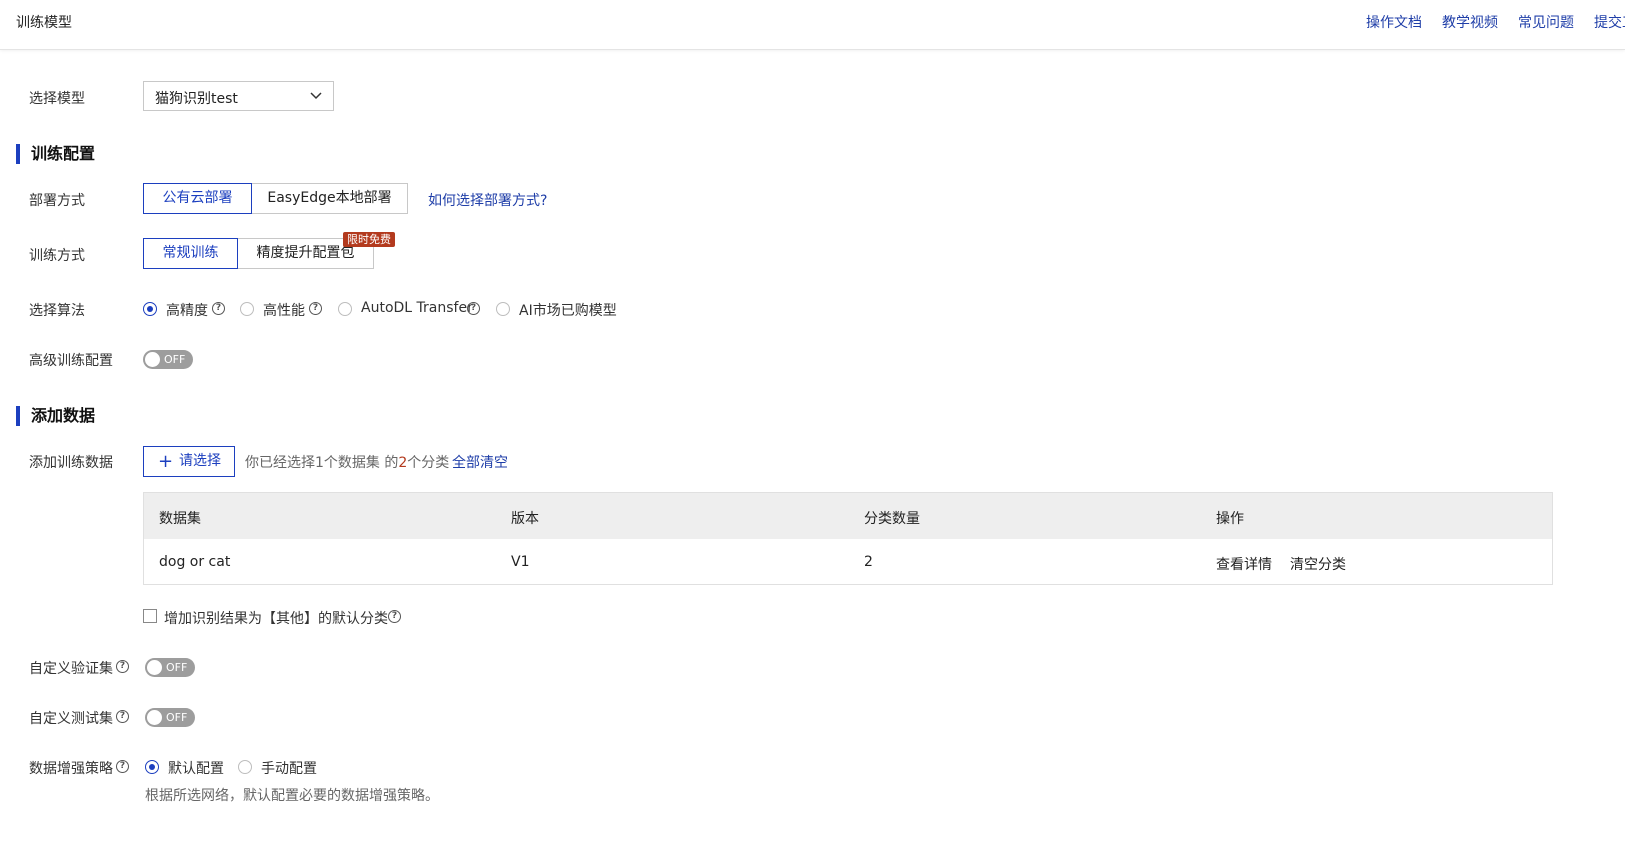 The height and width of the screenshot is (861, 1625). I want to click on chevron-down-icon, so click(316, 96).